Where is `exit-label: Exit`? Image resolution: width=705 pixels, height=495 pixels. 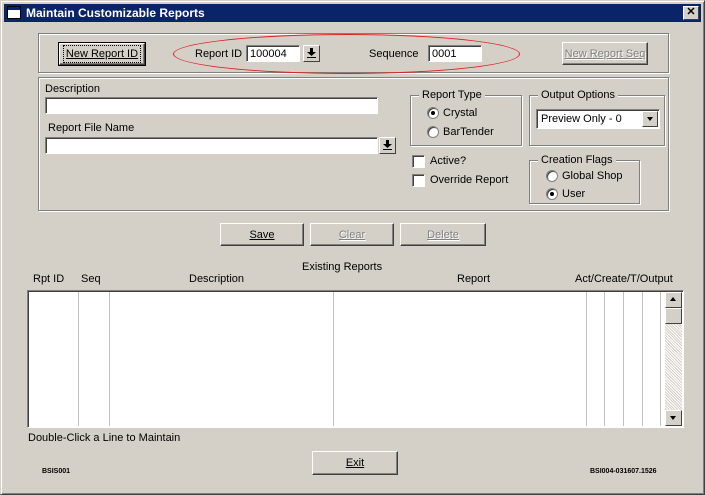
exit-label: Exit is located at coordinates (355, 463).